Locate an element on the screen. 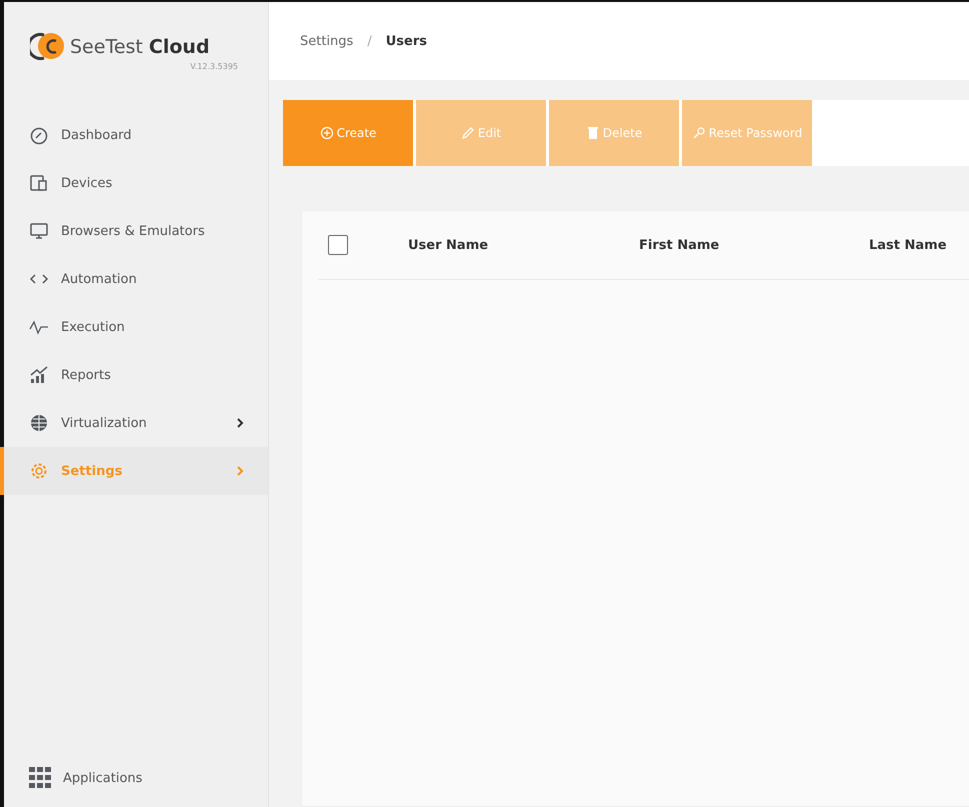 The height and width of the screenshot is (807, 969). column-header: User Name is located at coordinates (523, 245).